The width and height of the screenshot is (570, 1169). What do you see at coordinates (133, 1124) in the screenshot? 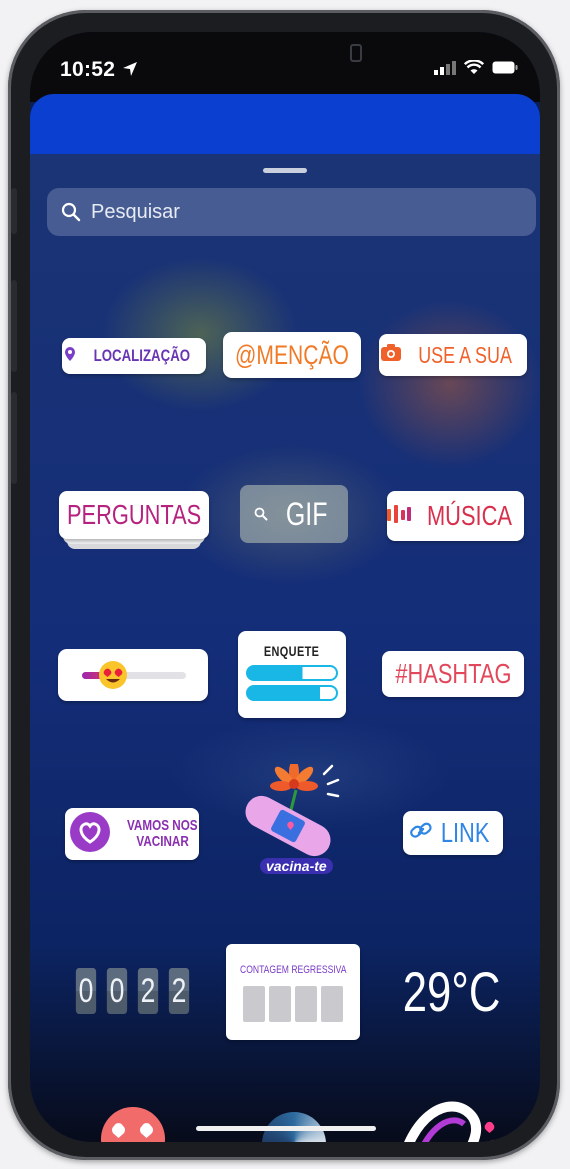
I see `heart-eyes-face-sticker` at bounding box center [133, 1124].